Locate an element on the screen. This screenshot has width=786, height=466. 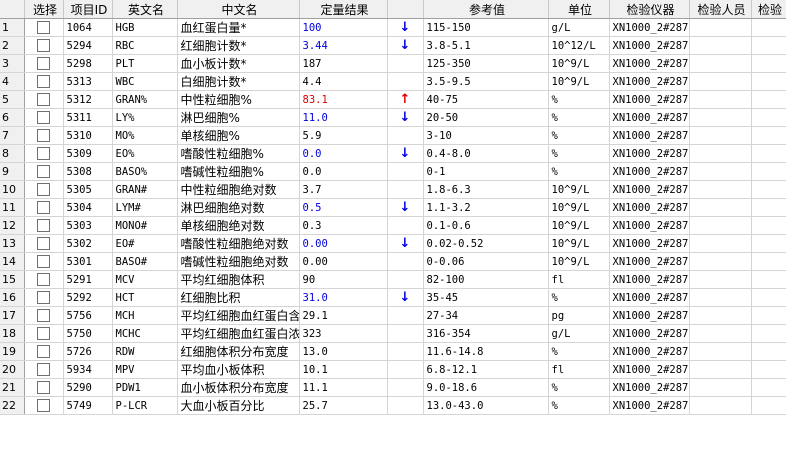
reference-cell: 20-50 is located at coordinates (486, 117).